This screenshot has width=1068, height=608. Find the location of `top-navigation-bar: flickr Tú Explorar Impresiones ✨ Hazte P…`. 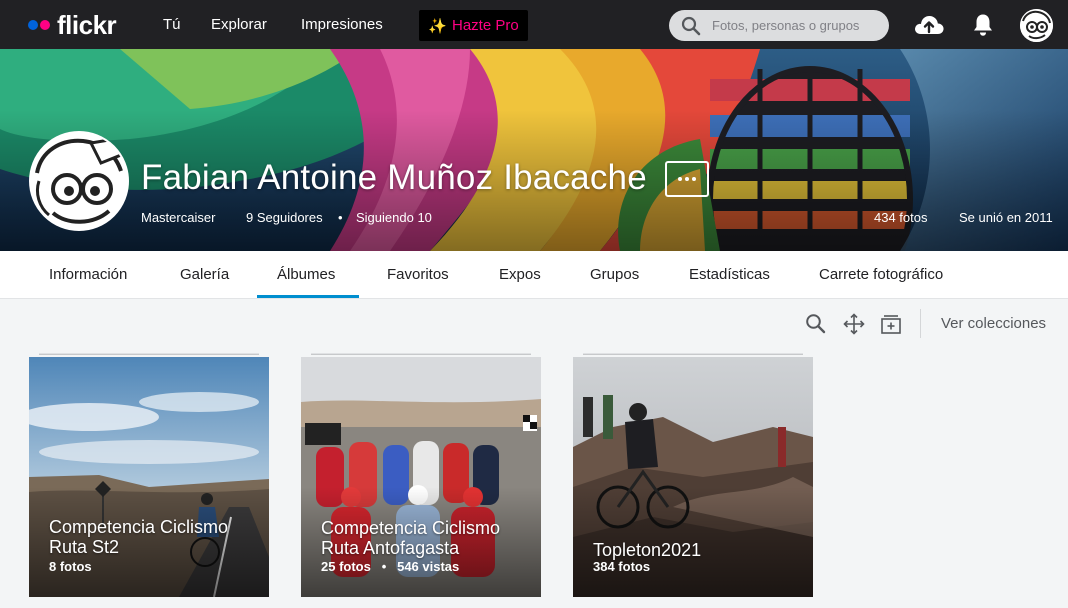

top-navigation-bar: flickr Tú Explorar Impresiones ✨ Hazte P… is located at coordinates (534, 24).